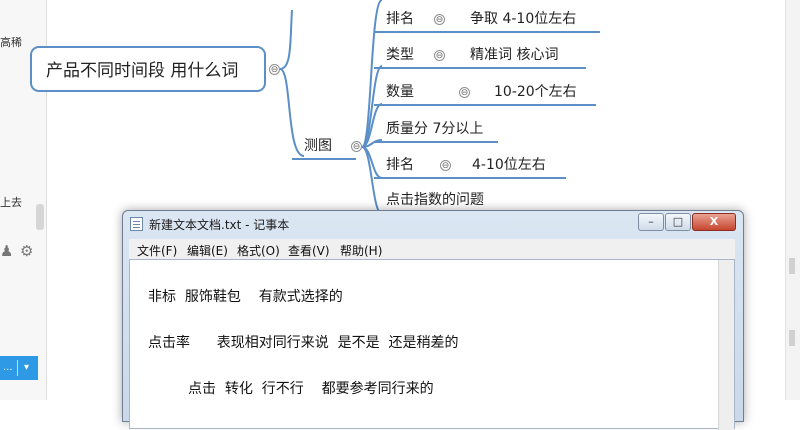 The image size is (800, 430). I want to click on mindmap-branch-quality-score: 质量分 7分以上, so click(436, 130).